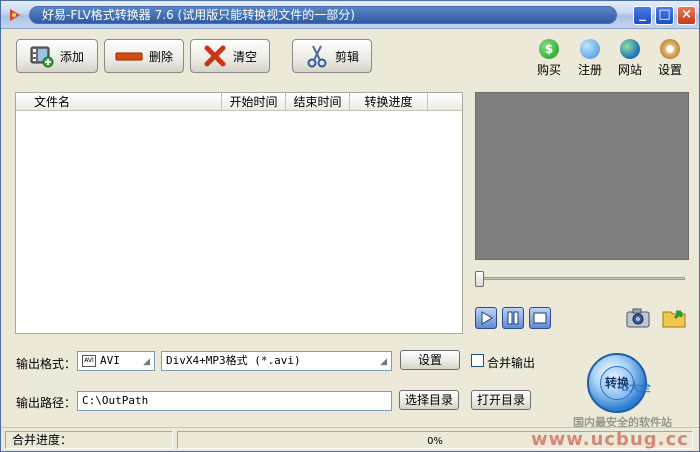 This screenshot has width=700, height=452. I want to click on stop-icon, so click(540, 318).